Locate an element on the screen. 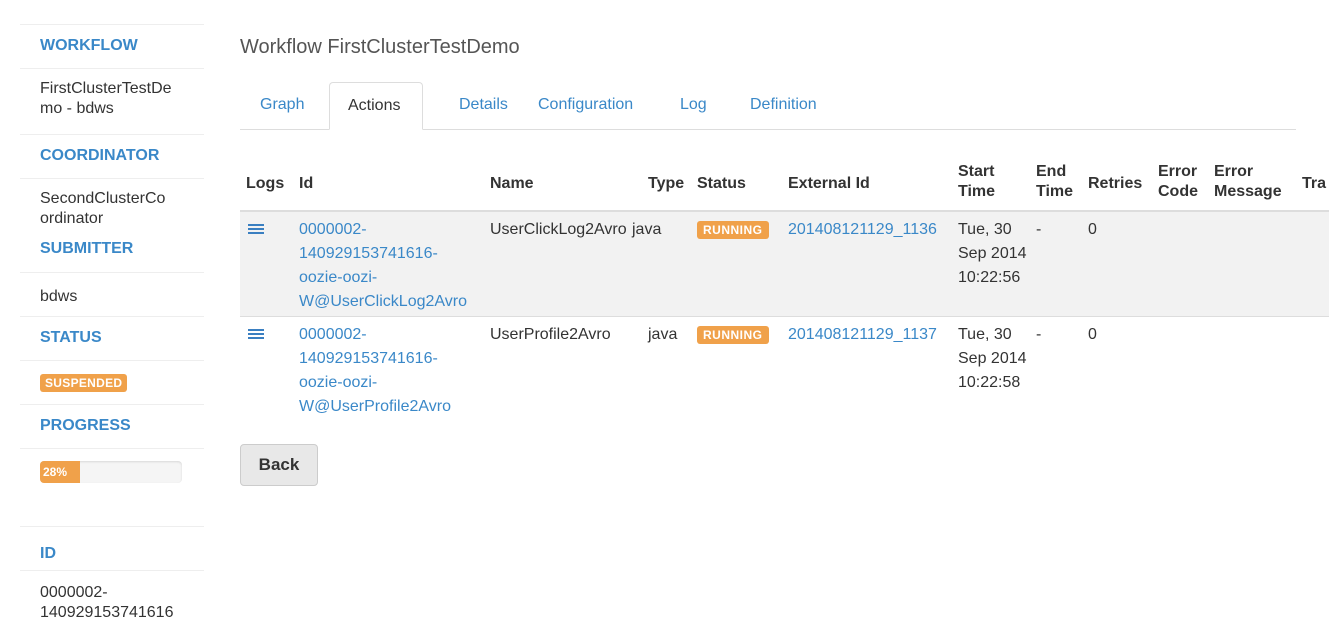  id-heading: ID is located at coordinates (112, 548).